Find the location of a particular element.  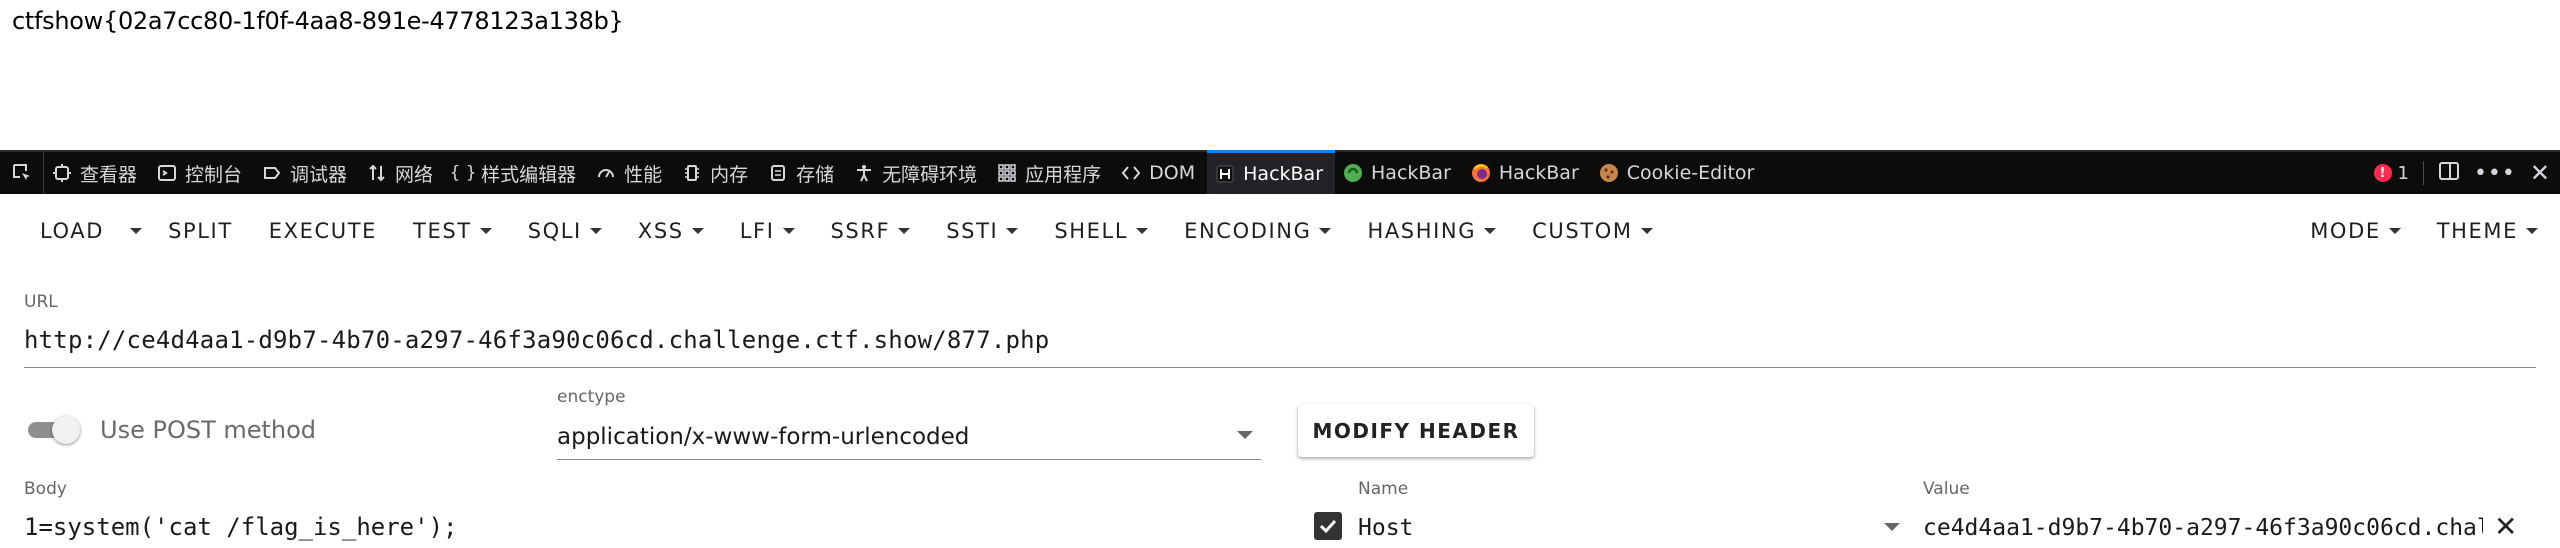

test-menu: TEST is located at coordinates (452, 231).